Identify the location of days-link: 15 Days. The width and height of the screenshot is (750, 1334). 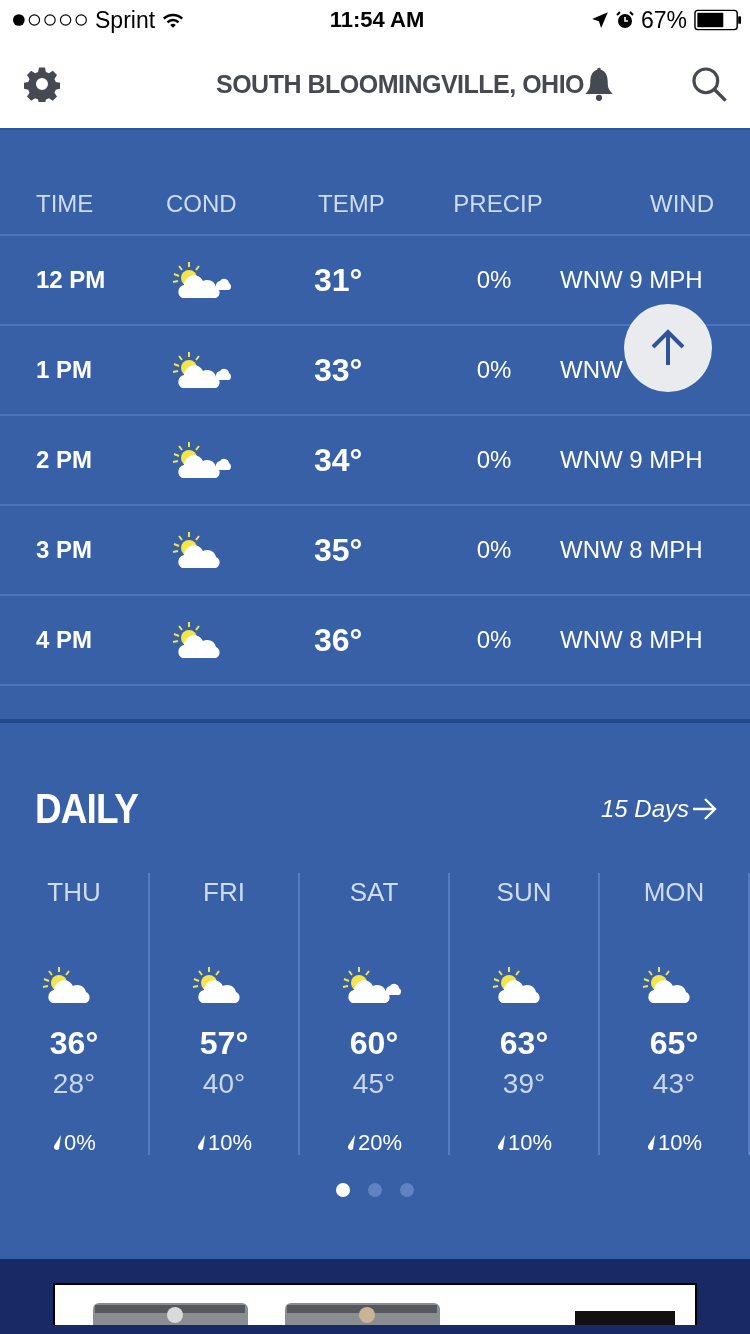
(659, 809).